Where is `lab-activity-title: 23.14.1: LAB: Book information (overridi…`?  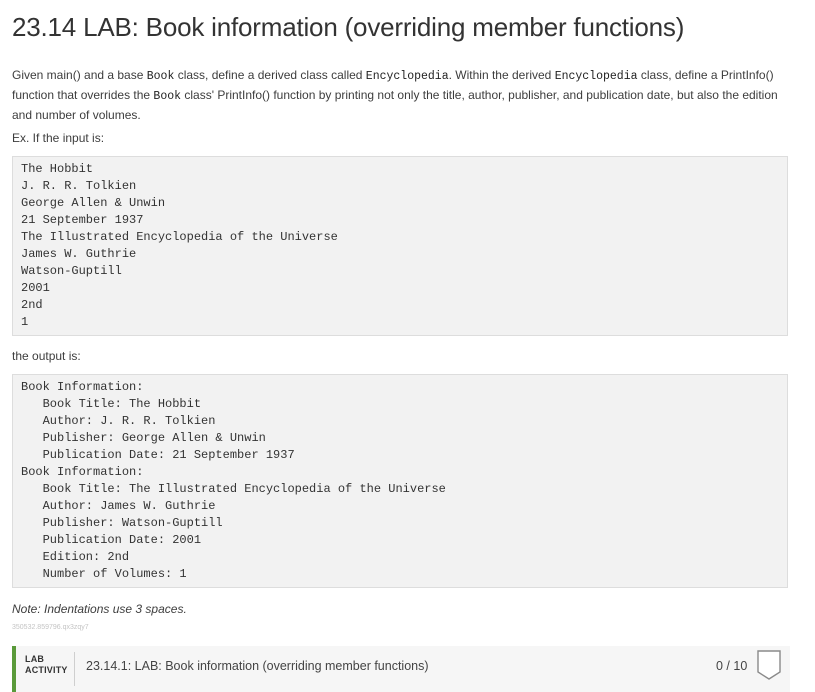 lab-activity-title: 23.14.1: LAB: Book information (overridi… is located at coordinates (257, 666).